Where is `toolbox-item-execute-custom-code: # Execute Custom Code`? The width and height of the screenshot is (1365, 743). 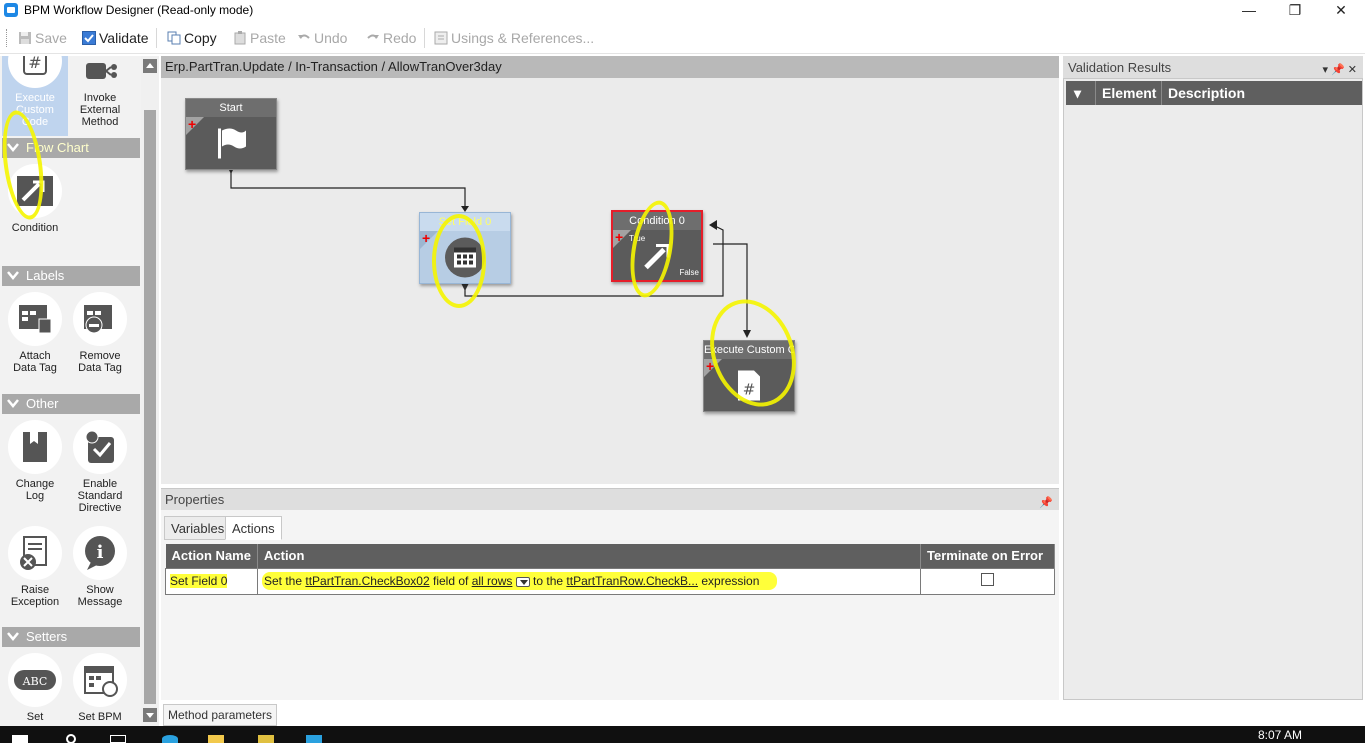 toolbox-item-execute-custom-code: # Execute Custom Code is located at coordinates (35, 96).